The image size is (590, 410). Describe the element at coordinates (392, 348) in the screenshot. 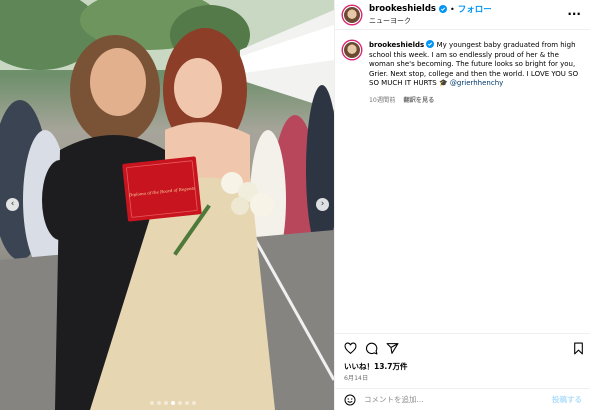

I see `share-icon` at that location.